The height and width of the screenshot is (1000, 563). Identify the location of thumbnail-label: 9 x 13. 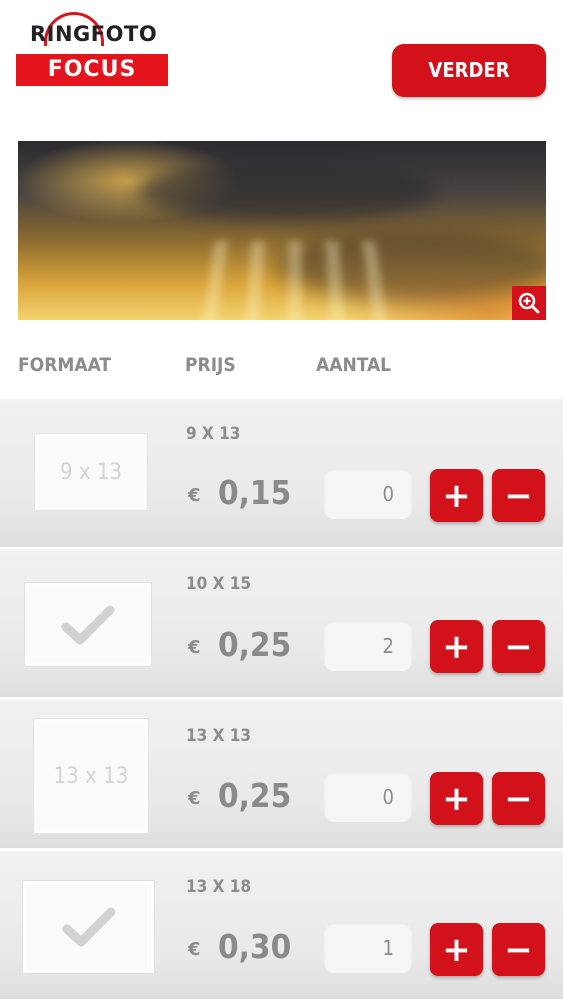
(91, 472).